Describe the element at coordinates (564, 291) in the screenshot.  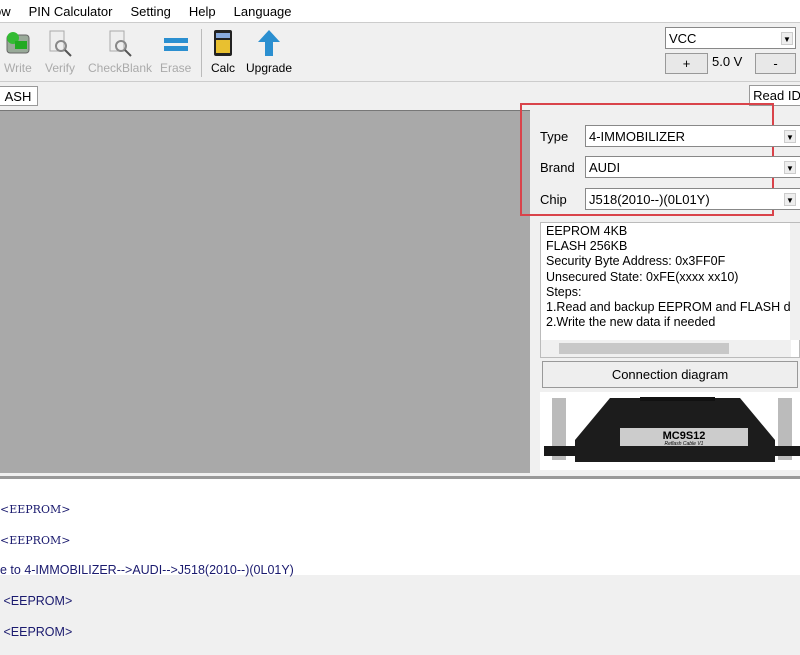
I see `info-line: Steps:` at that location.